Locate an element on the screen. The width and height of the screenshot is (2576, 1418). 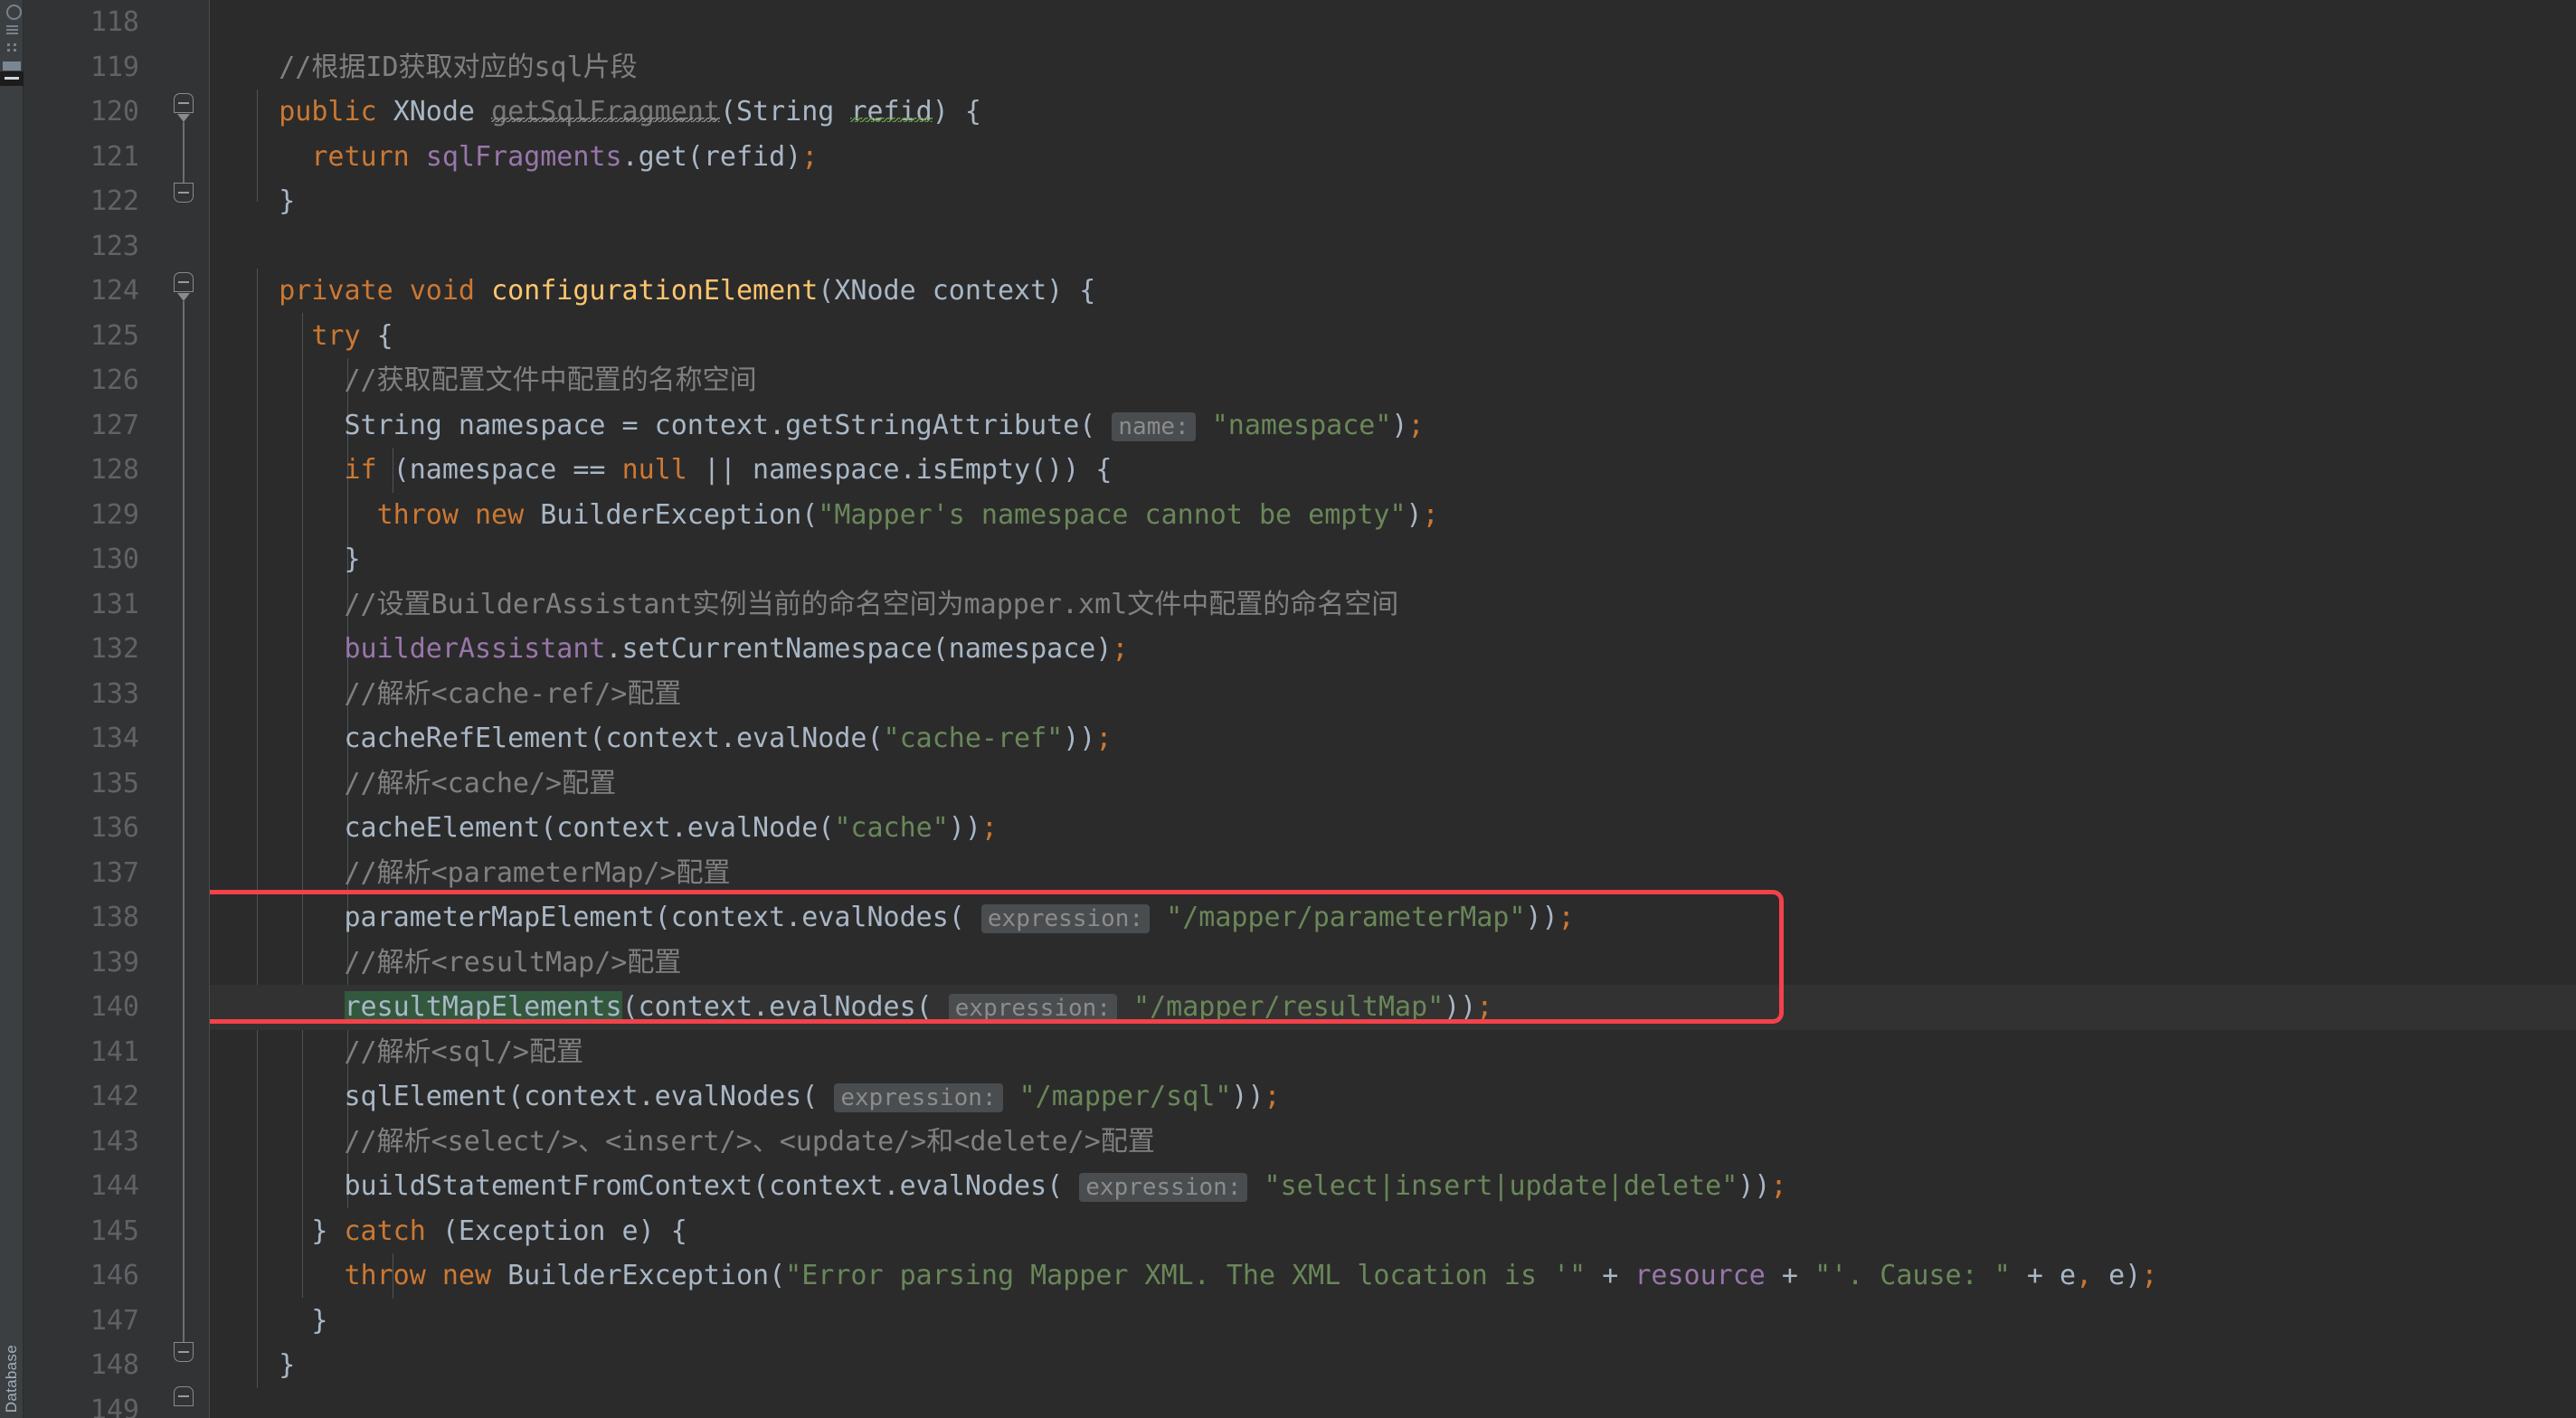
line-number: 141 is located at coordinates (114, 1051).